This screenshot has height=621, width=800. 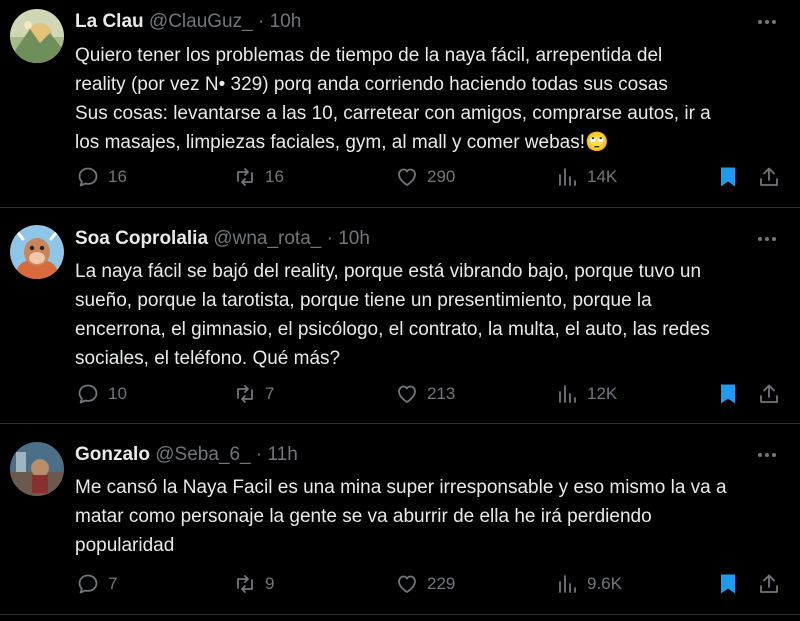 I want to click on tweet-header: La Clau @ClauGuz_ · 10h, so click(x=188, y=22).